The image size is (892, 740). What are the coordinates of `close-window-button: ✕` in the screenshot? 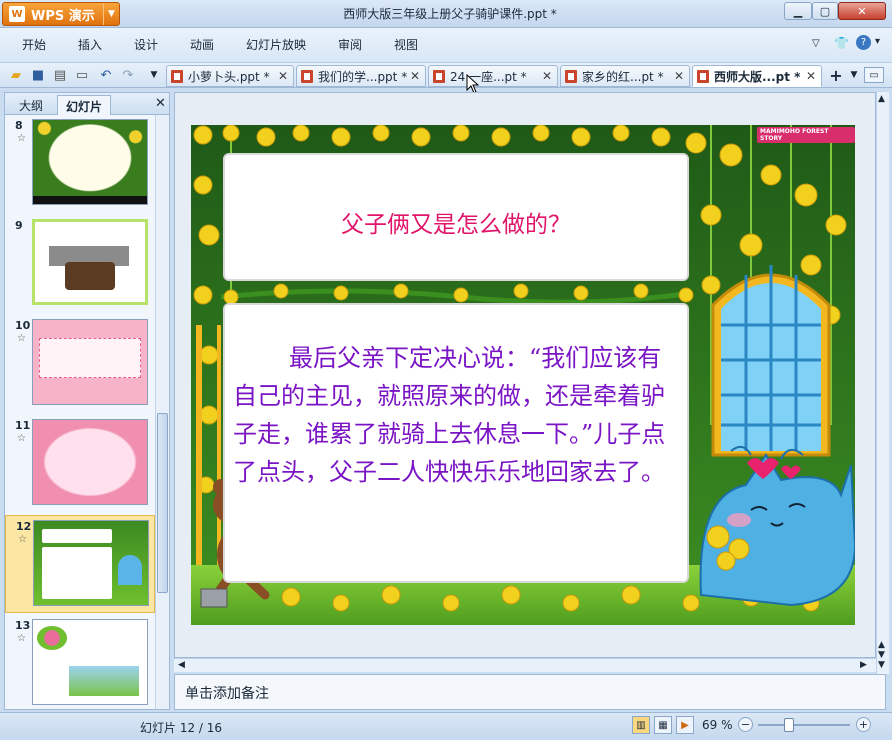 It's located at (862, 11).